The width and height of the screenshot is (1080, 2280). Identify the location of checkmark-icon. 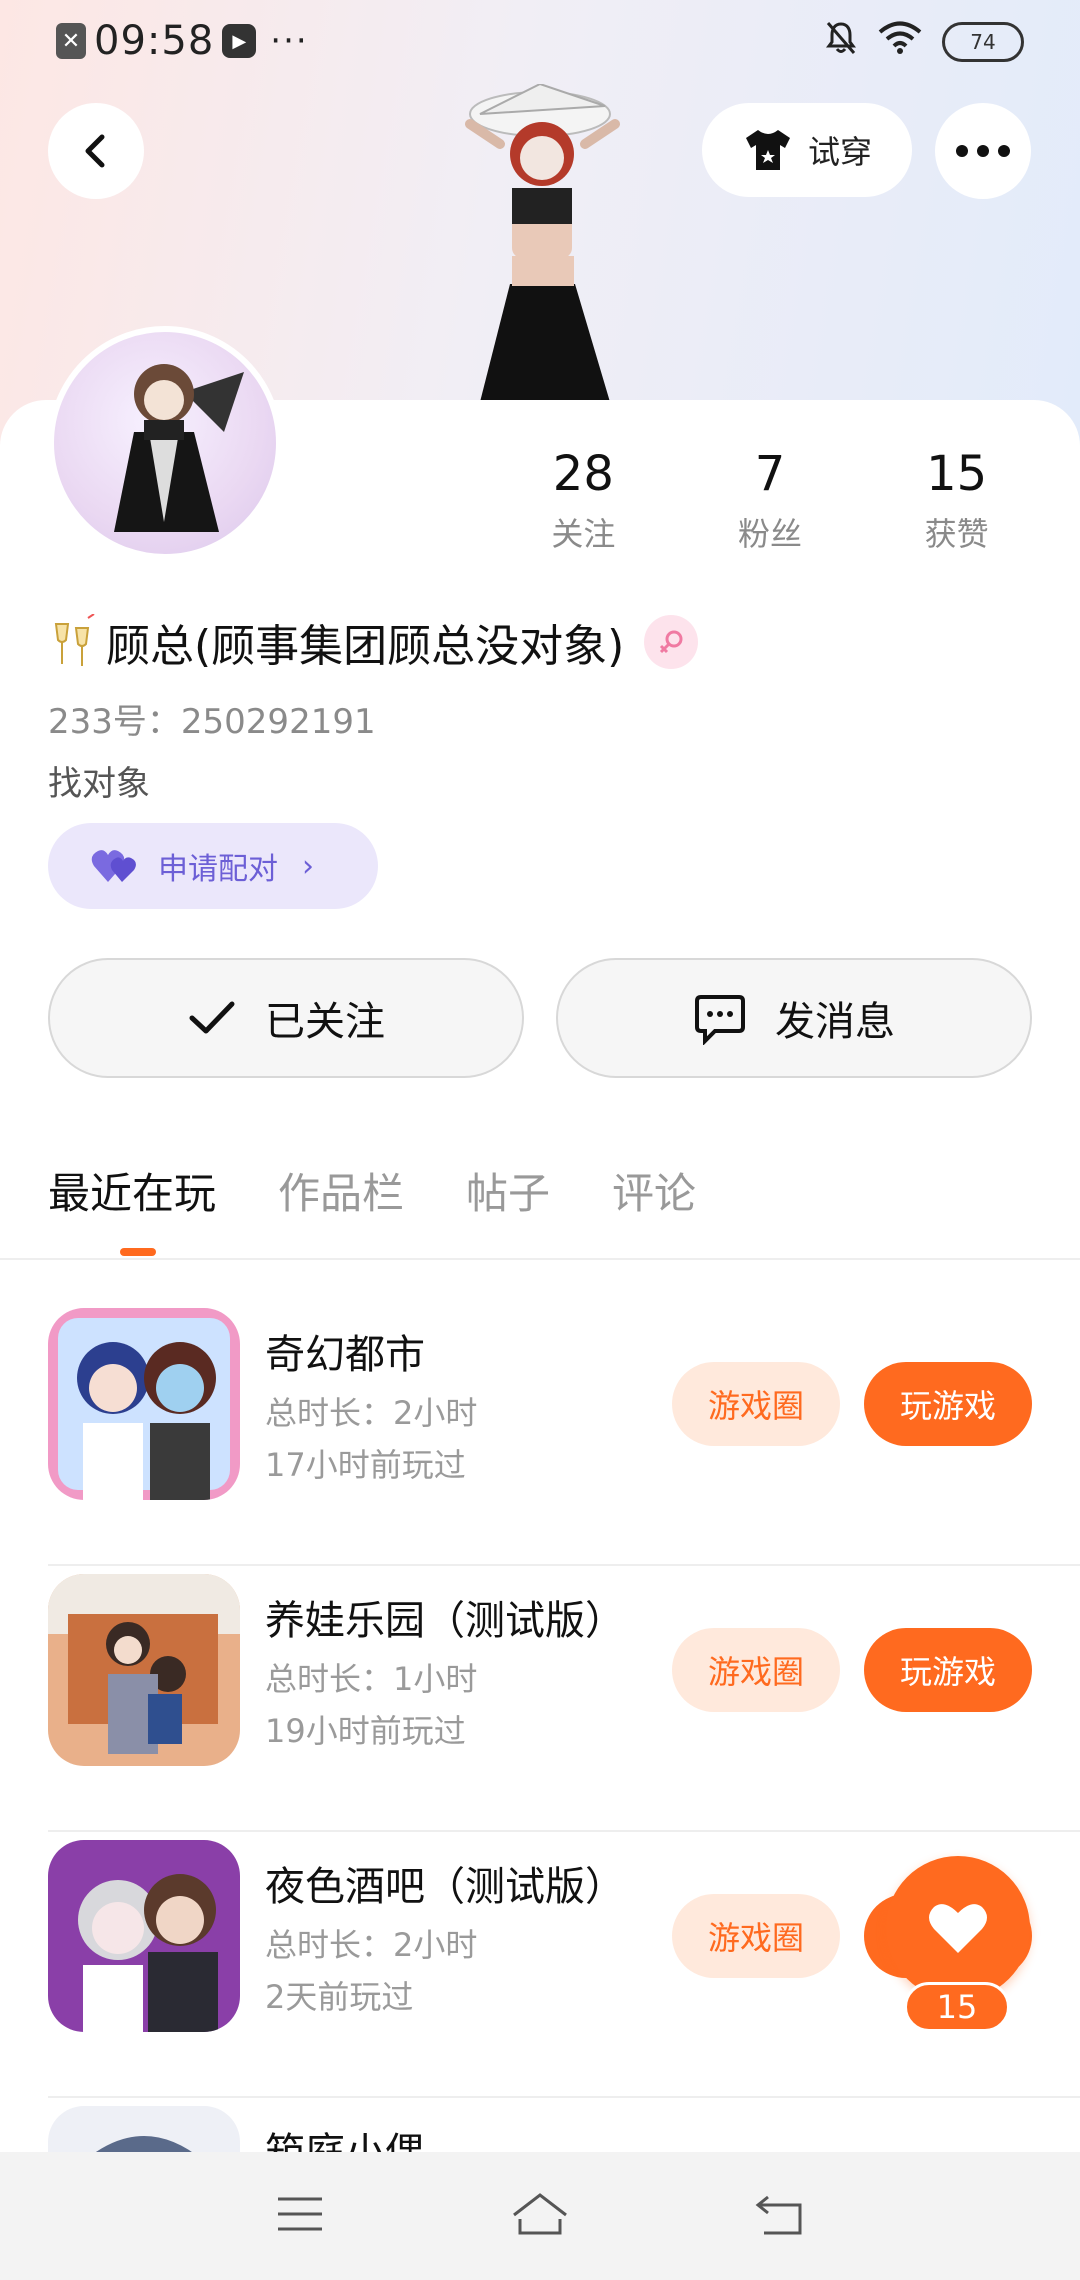
(212, 1017).